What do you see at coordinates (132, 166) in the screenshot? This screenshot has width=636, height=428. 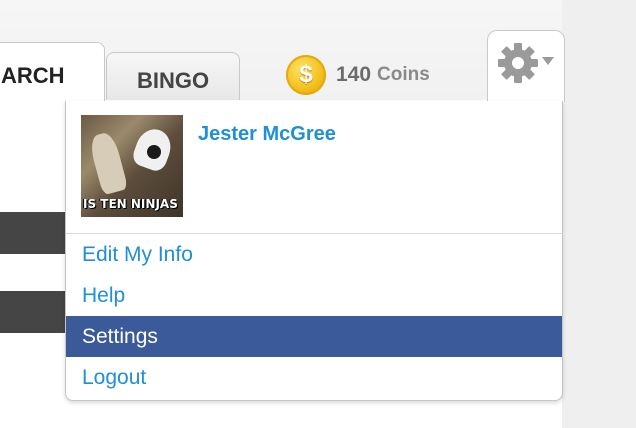 I see `avatar: IS TEN NINJAS` at bounding box center [132, 166].